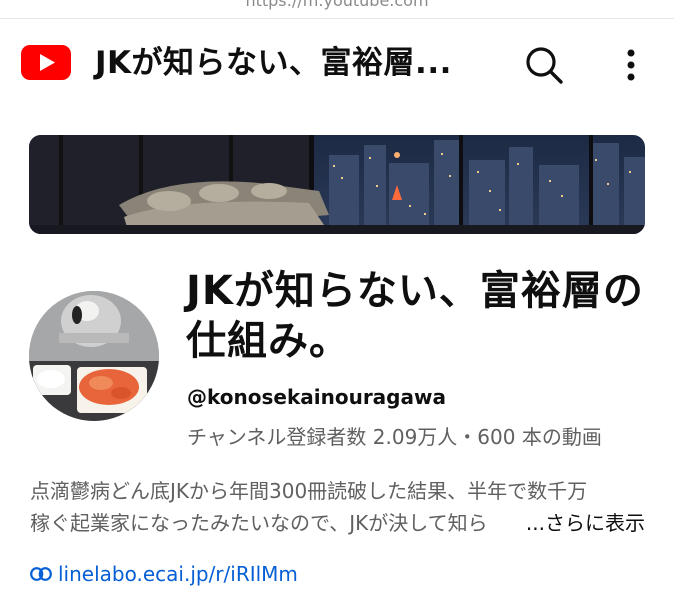  I want to click on show-more-button: ...さらに表示, so click(584, 523).